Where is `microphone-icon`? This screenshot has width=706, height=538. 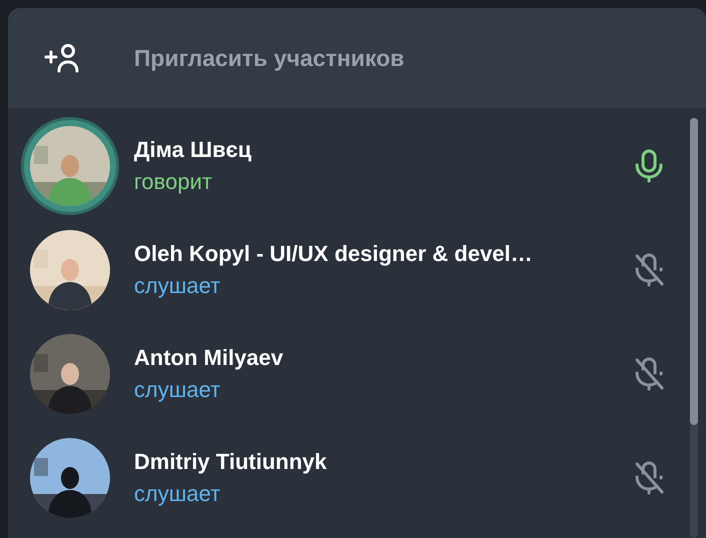
microphone-icon is located at coordinates (649, 166).